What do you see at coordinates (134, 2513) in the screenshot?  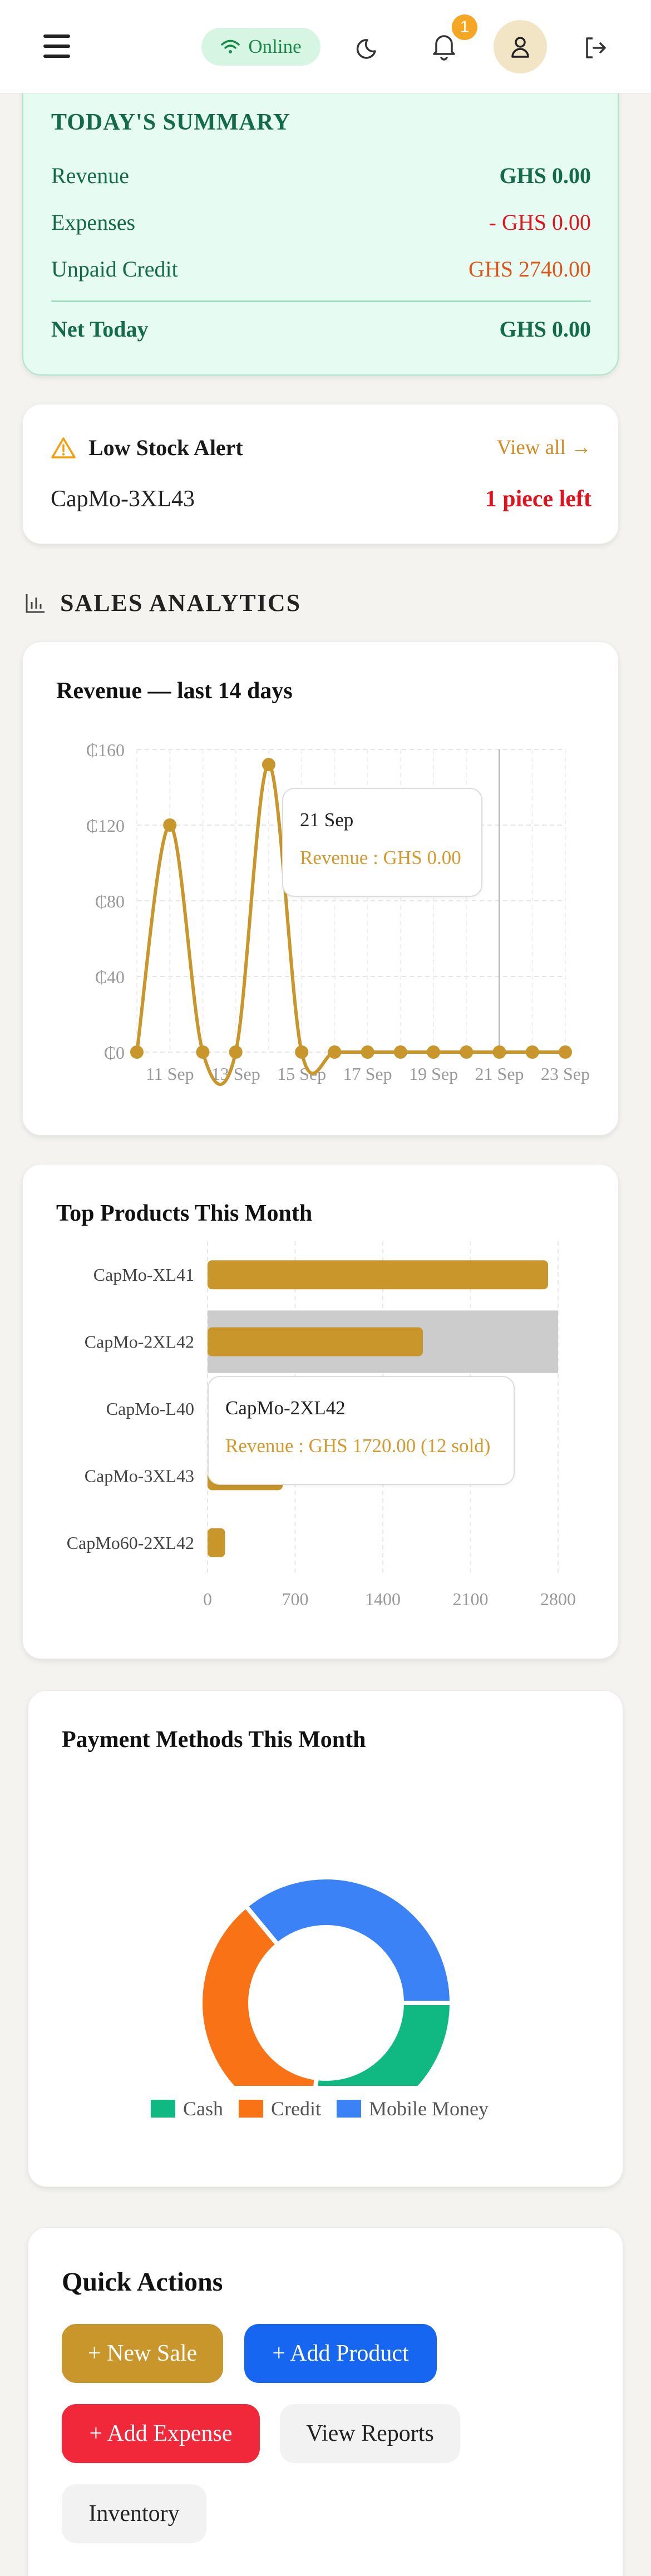 I see `inventory-button: Inventory` at bounding box center [134, 2513].